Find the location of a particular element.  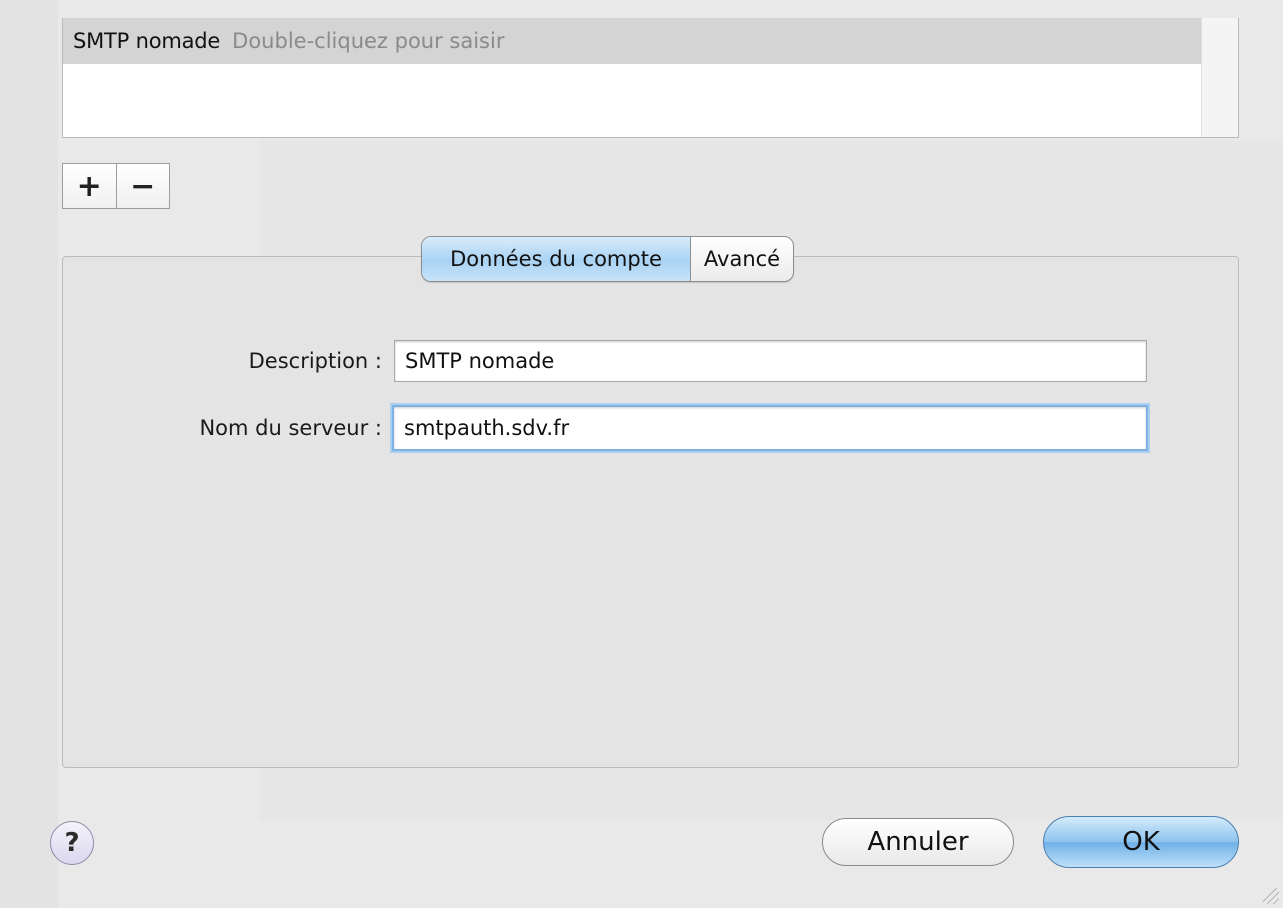

tab-advanced: Avancé is located at coordinates (742, 259).